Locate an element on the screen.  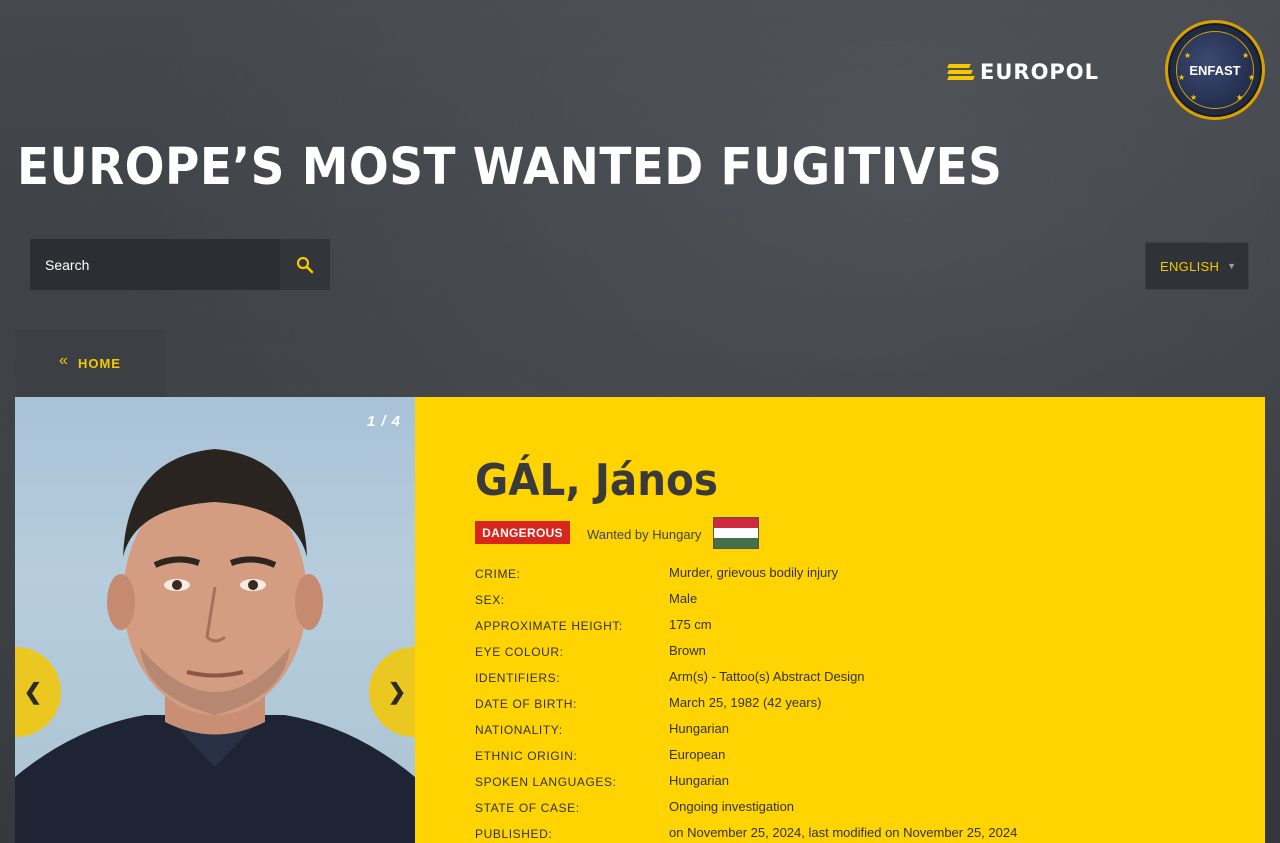
dangerous-badge: DANGEROUS is located at coordinates (522, 532).